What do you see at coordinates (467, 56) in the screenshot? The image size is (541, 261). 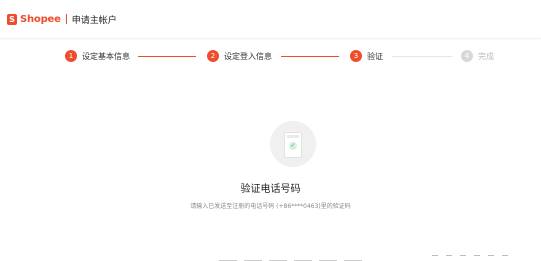 I see `step-number: 4` at bounding box center [467, 56].